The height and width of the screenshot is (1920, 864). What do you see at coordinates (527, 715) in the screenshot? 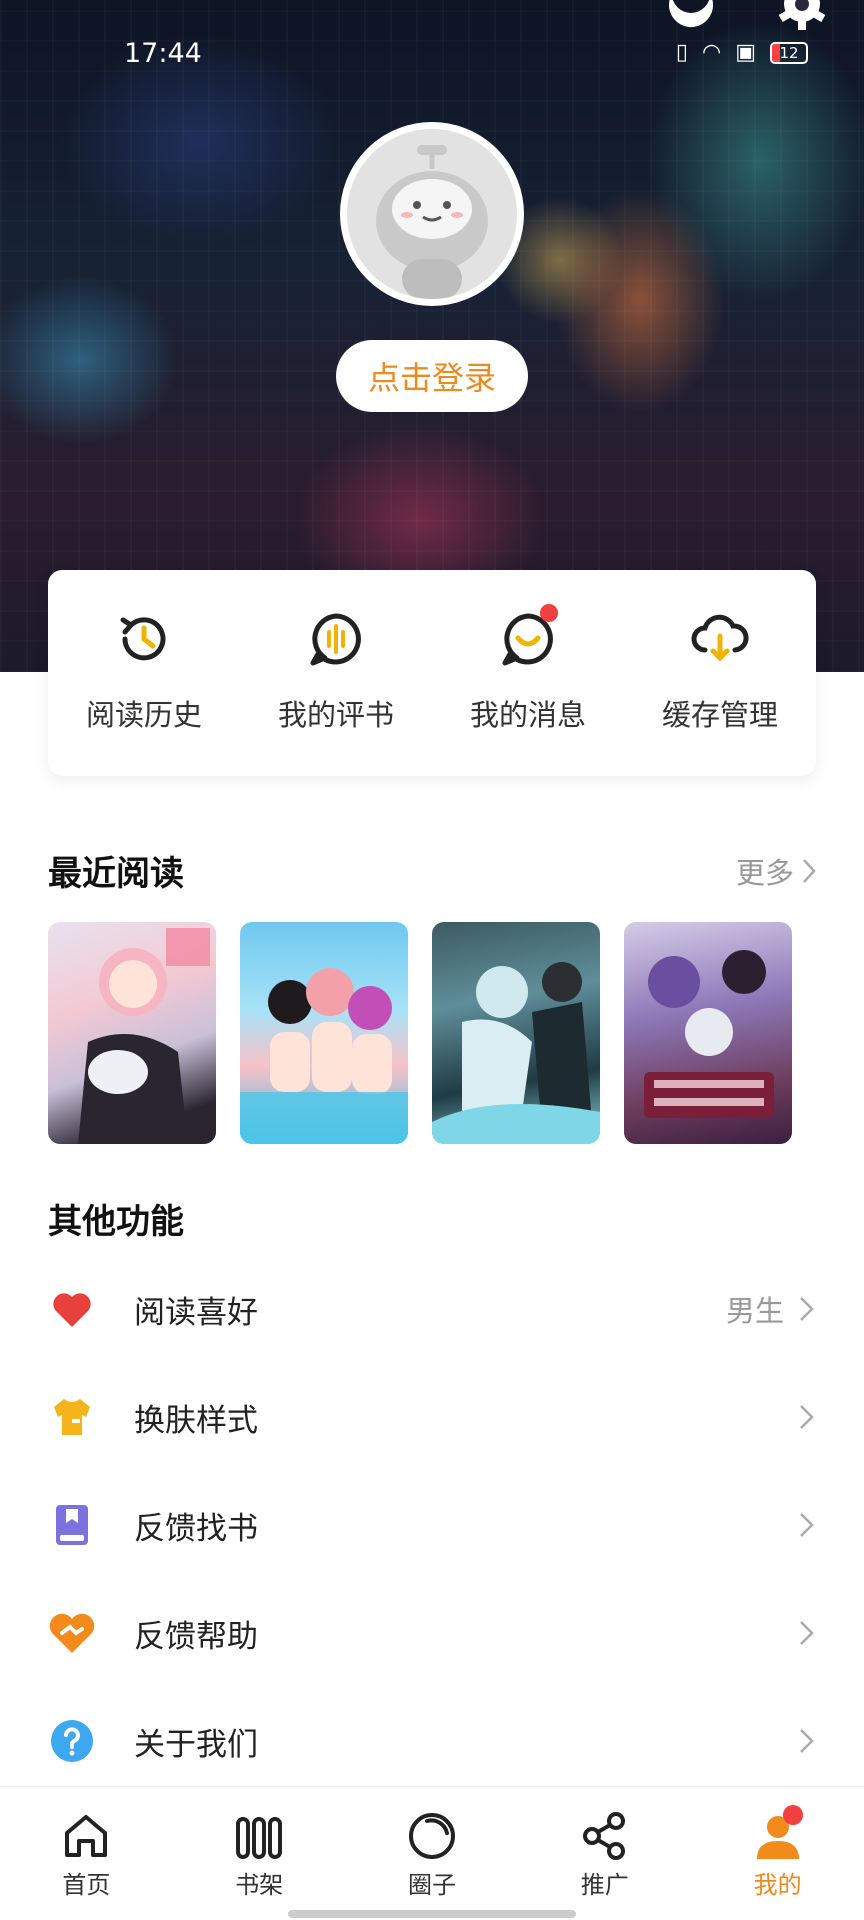
I see `quick-action-label: 我的消息` at bounding box center [527, 715].